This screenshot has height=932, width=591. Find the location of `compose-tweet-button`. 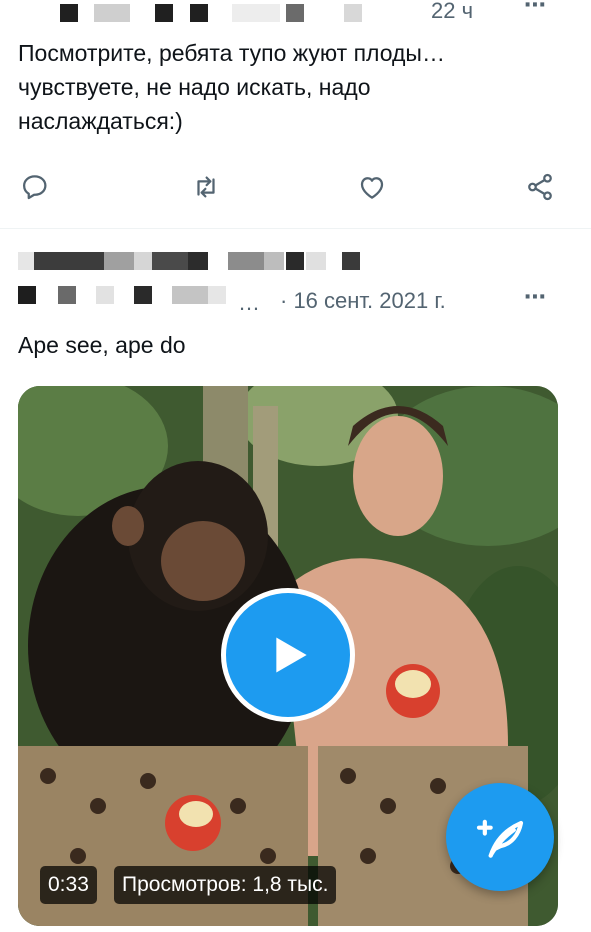

compose-tweet-button is located at coordinates (500, 837).